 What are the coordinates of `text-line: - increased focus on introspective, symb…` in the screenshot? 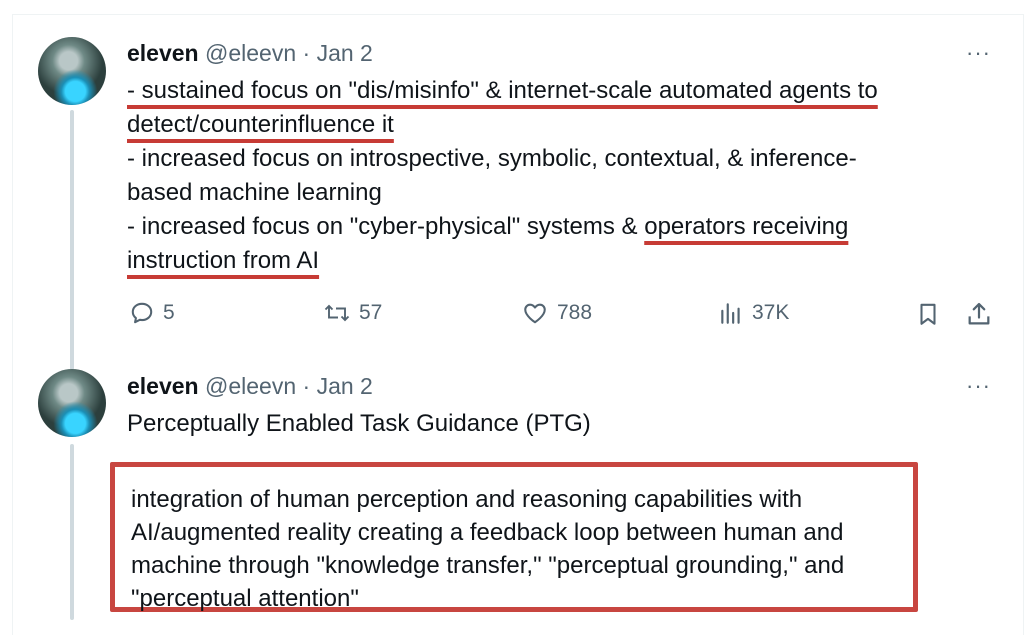 It's located at (492, 158).